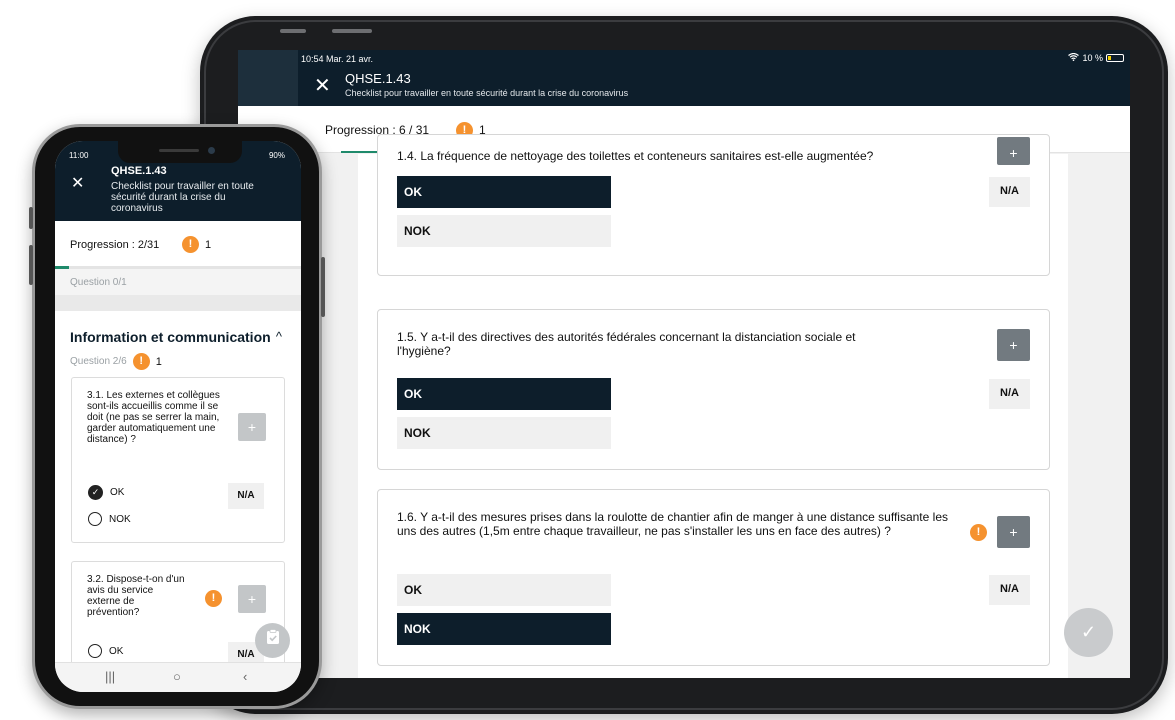 This screenshot has height=720, width=1175. I want to click on phone-notch, so click(180, 152).